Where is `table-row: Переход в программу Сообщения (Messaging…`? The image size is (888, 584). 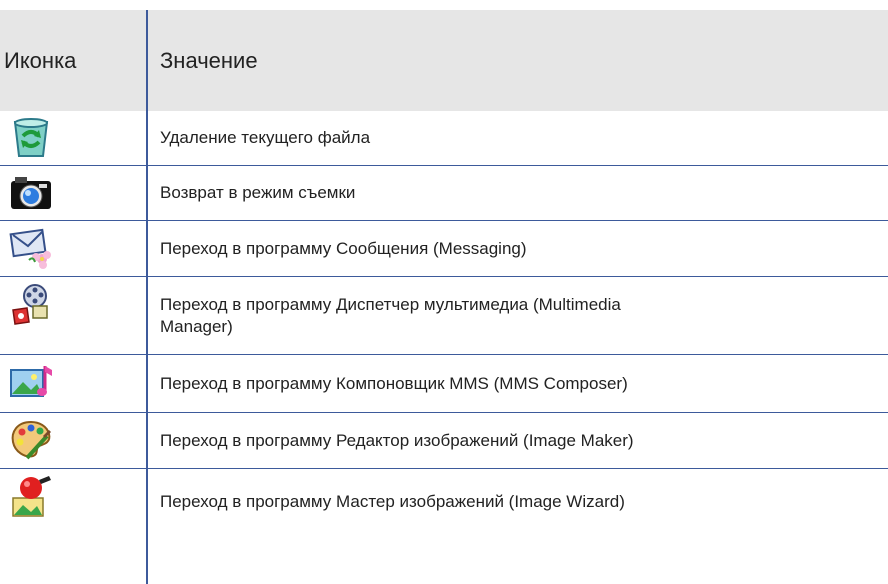 table-row: Переход в программу Сообщения (Messaging… is located at coordinates (444, 249).